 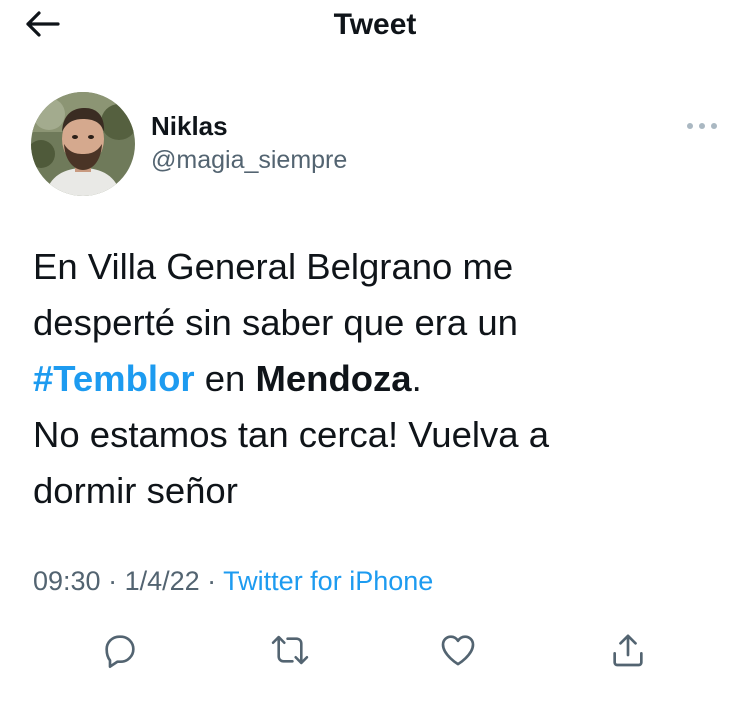 I want to click on tweet-metadata: 09:30 · 1/4/22 · Twitter for iPhone, so click(x=233, y=581).